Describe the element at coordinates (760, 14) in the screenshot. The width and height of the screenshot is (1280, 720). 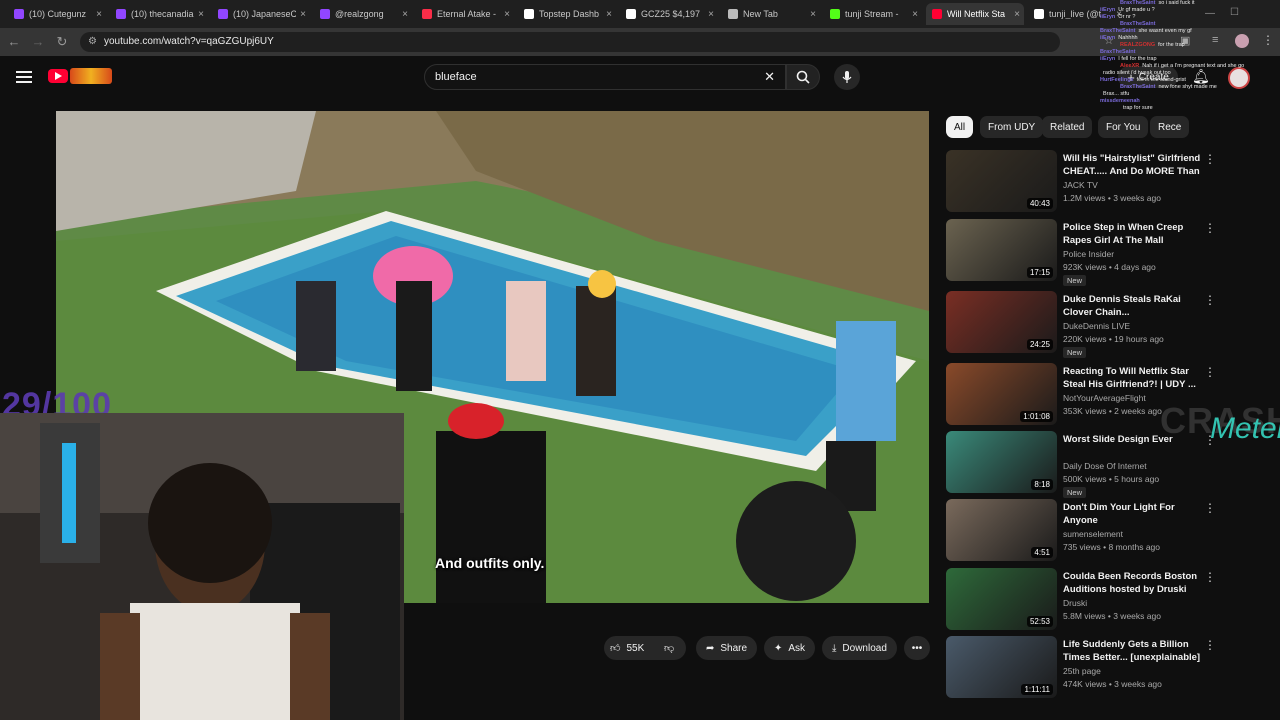
I see `tab-title: New Tab` at that location.